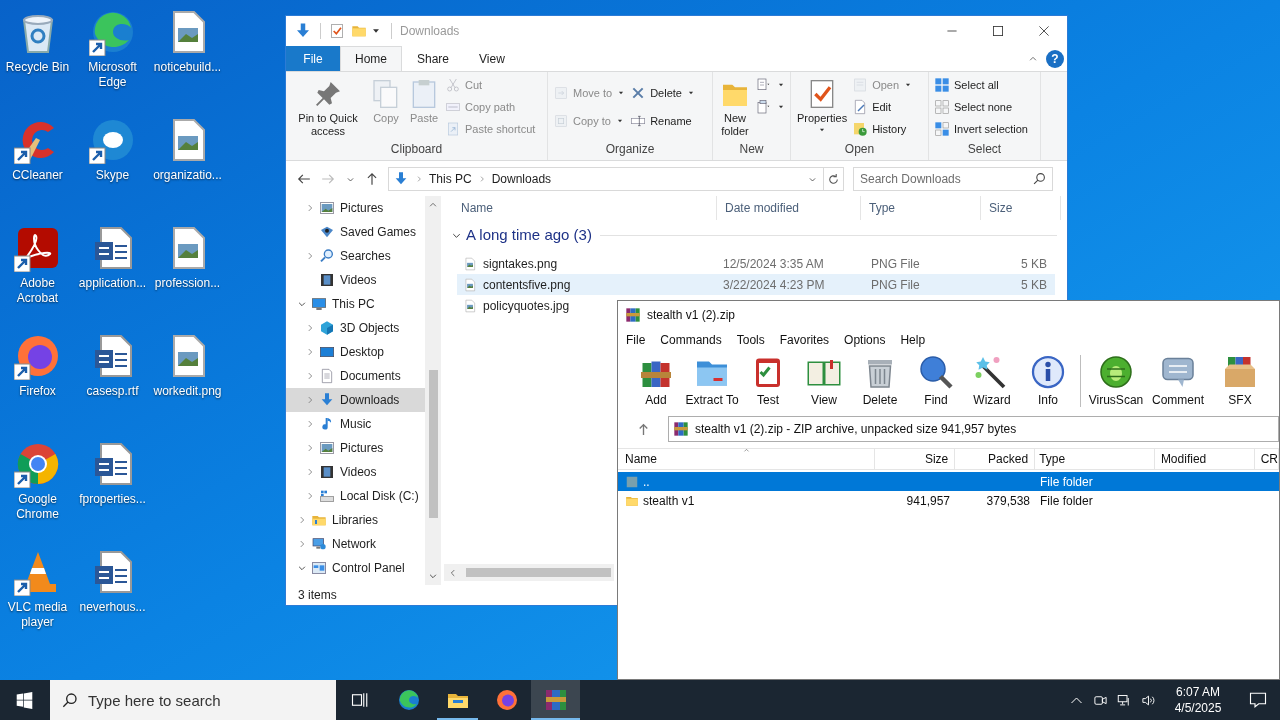 The height and width of the screenshot is (720, 1280). Describe the element at coordinates (355, 568) in the screenshot. I see `nav-item: Control Panel` at that location.